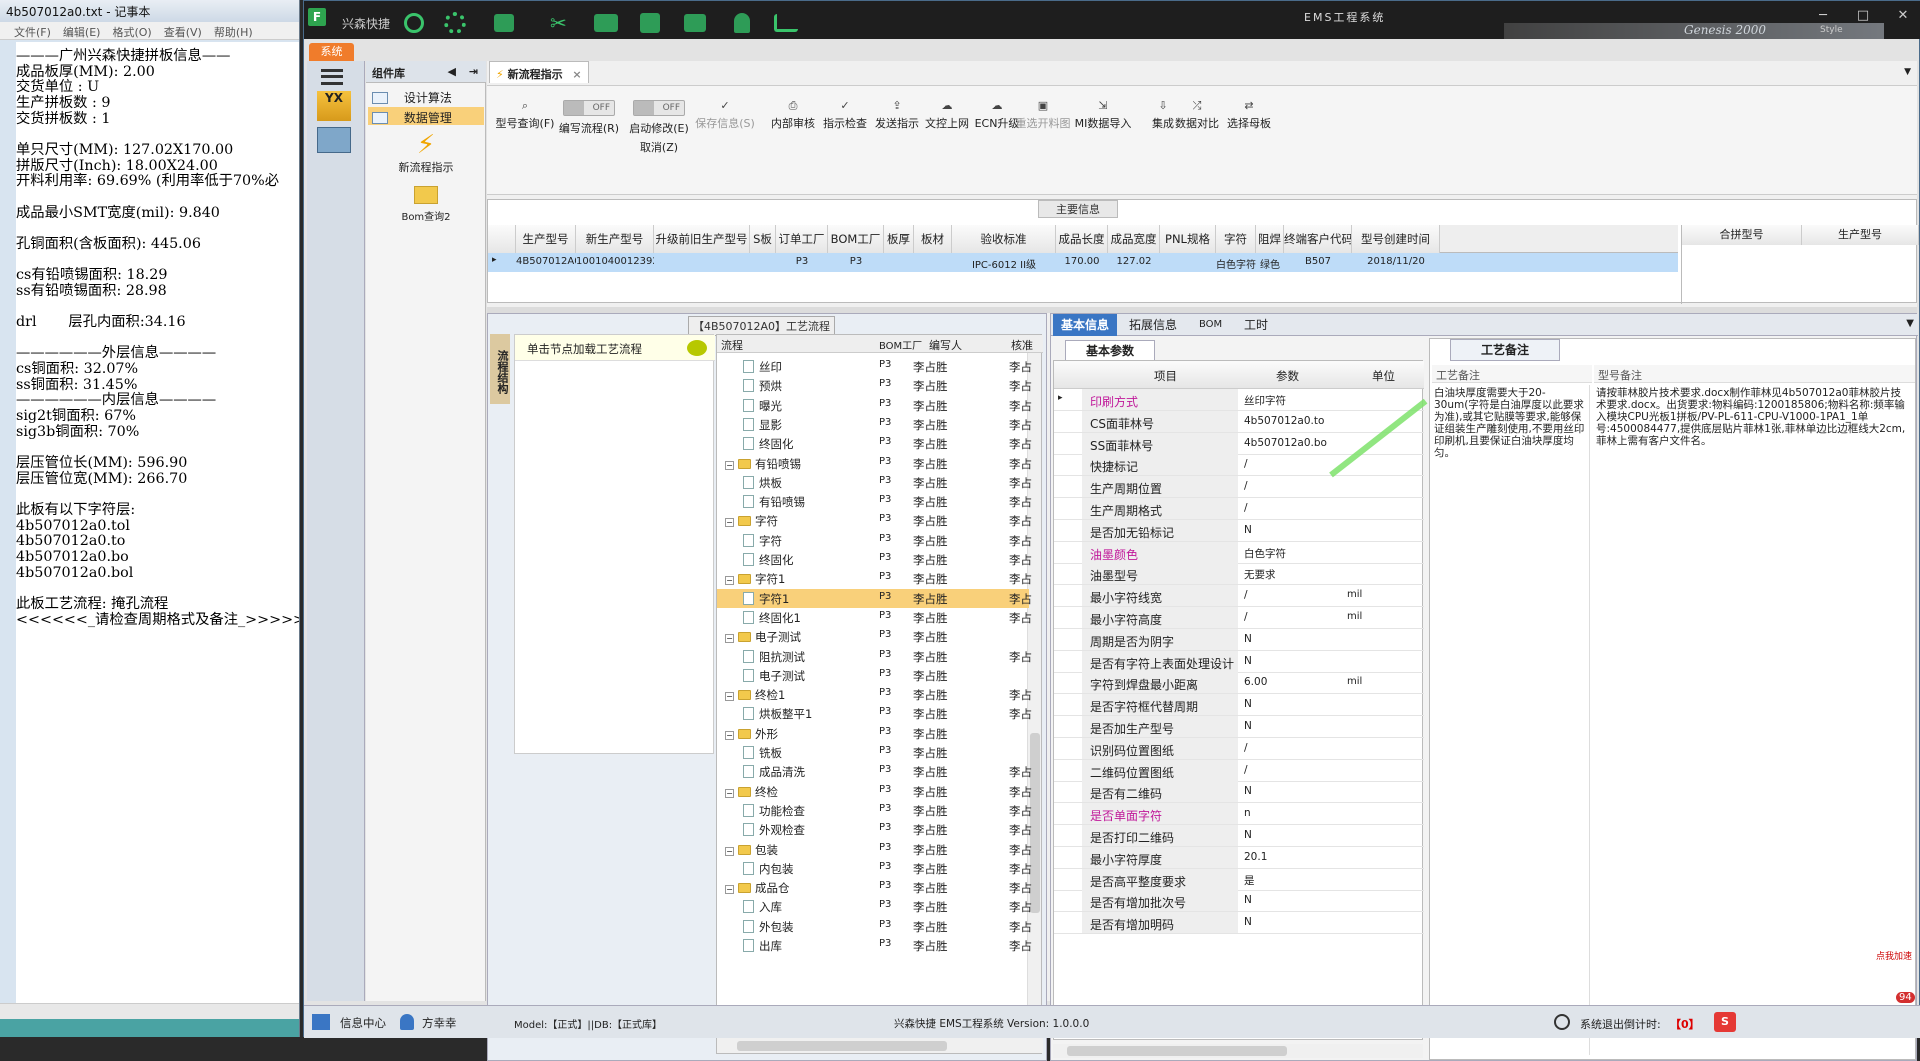 The image size is (1920, 1061). What do you see at coordinates (1396, 261) in the screenshot?
I see `table-cell: 2018/11/20` at bounding box center [1396, 261].